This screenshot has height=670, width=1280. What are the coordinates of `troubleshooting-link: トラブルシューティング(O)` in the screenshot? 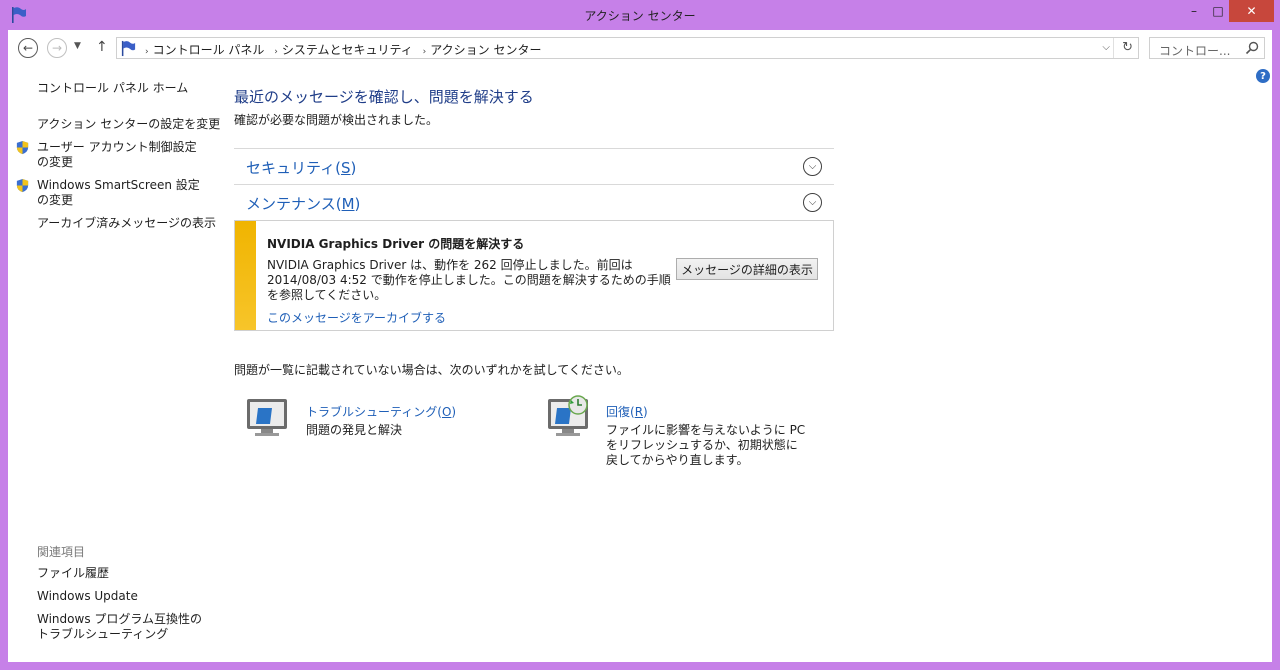 It's located at (381, 411).